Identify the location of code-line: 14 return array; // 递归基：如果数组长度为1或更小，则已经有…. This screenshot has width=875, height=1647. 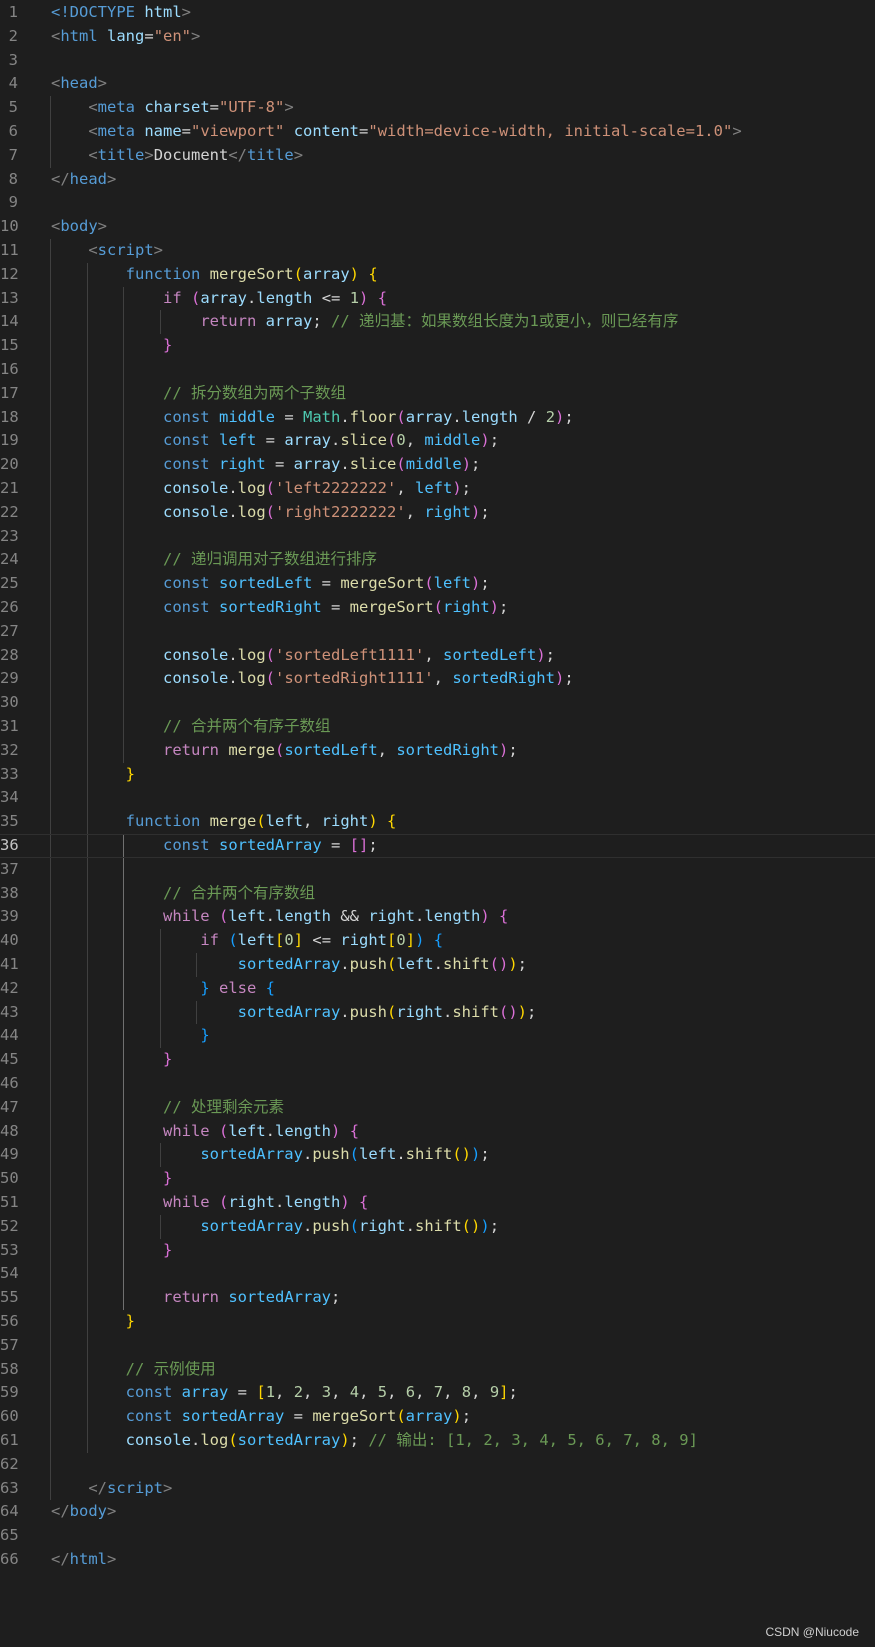
(437, 322).